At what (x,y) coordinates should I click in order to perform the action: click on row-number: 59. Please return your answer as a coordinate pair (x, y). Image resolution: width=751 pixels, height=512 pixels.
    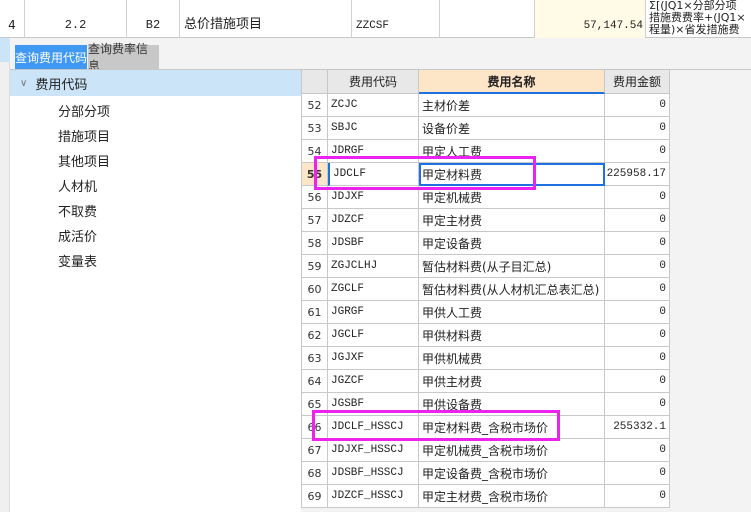
    Looking at the image, I should click on (314, 266).